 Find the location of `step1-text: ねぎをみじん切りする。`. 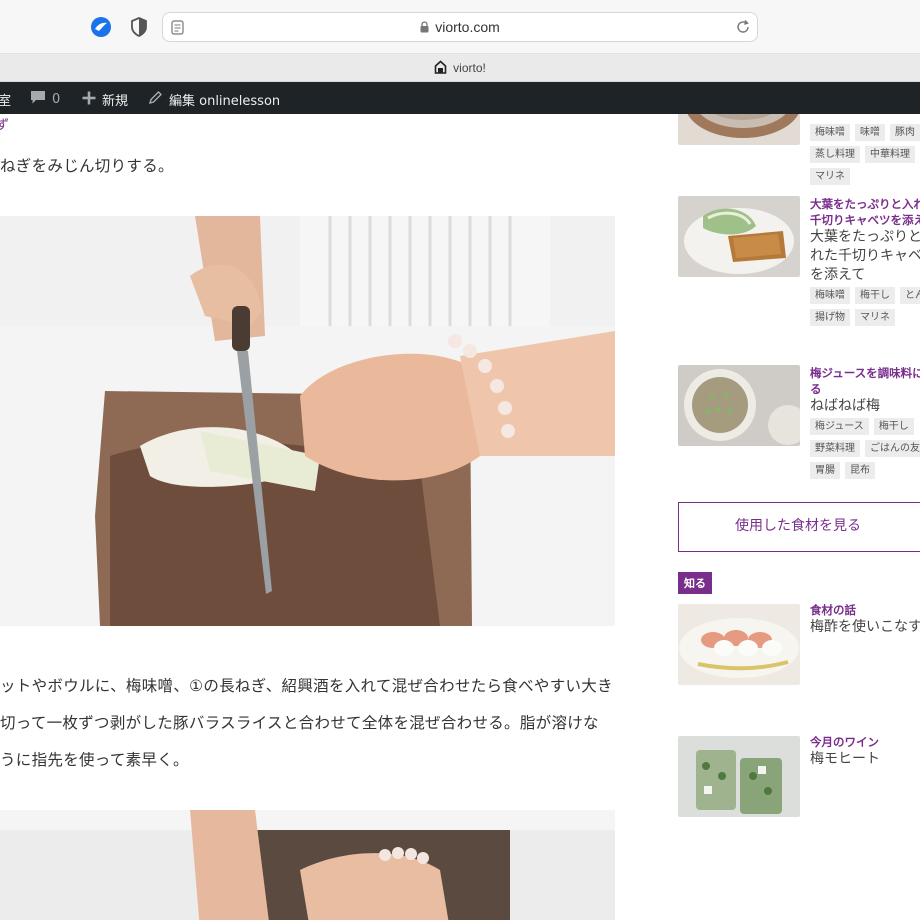

step1-text: ねぎをみじん切りする。 is located at coordinates (87, 166).